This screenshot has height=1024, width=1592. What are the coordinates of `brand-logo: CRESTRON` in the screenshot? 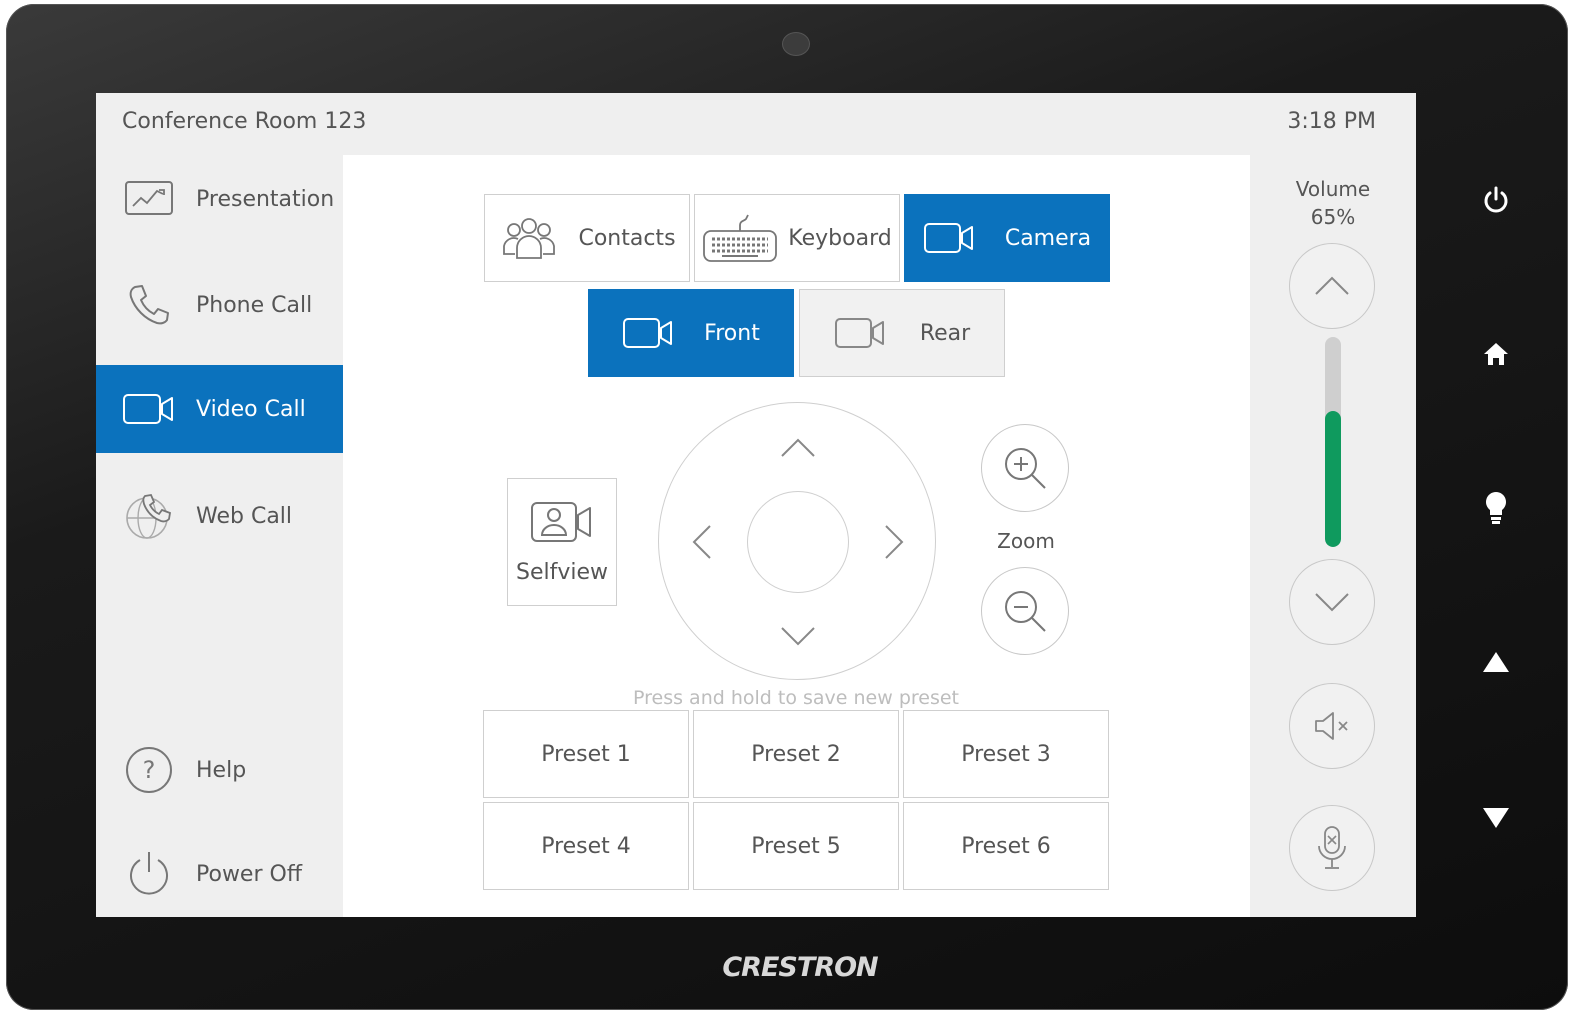 It's located at (800, 967).